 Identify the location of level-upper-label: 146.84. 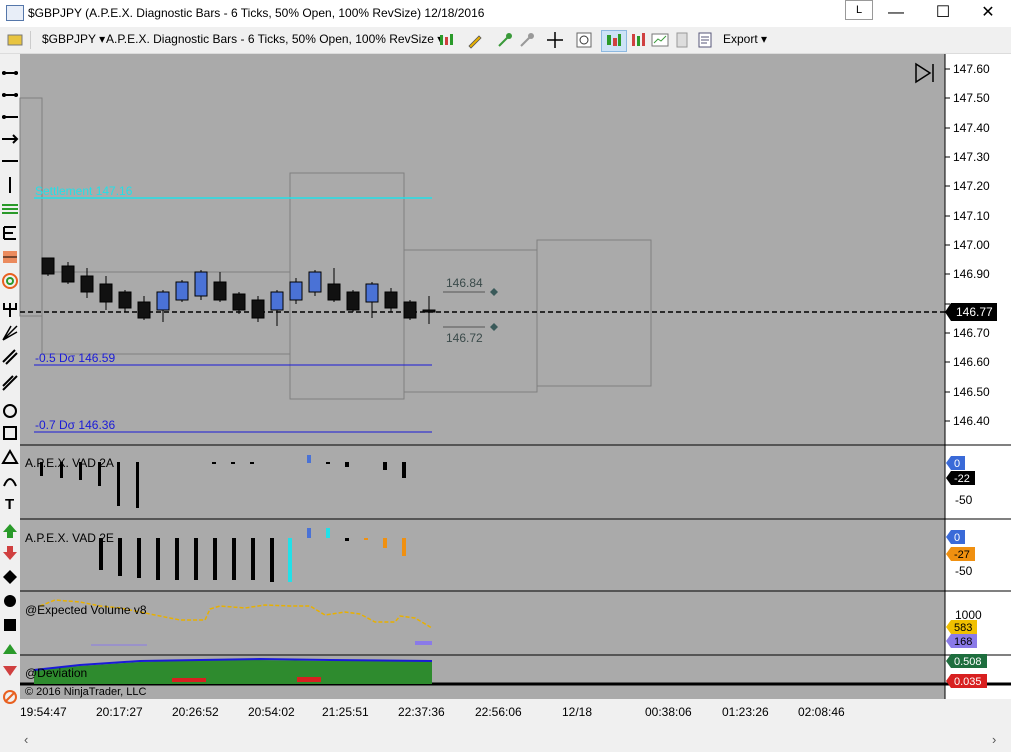
(464, 283).